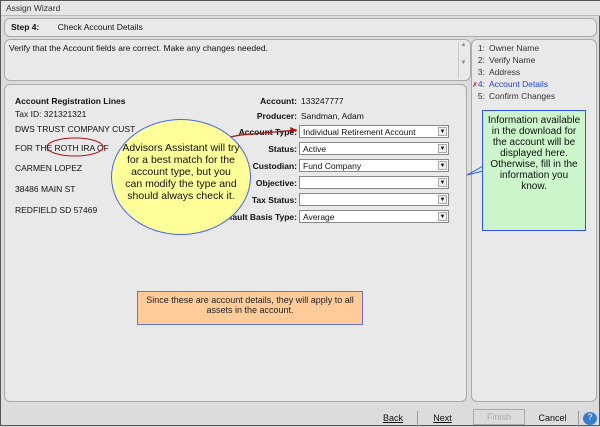  I want to click on back-button: Back, so click(393, 419).